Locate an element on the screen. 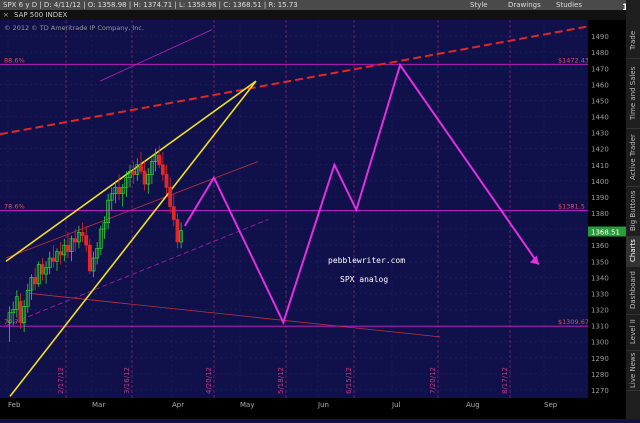 This screenshot has height=423, width=640. price-tick-label: 1330 is located at coordinates (600, 294).